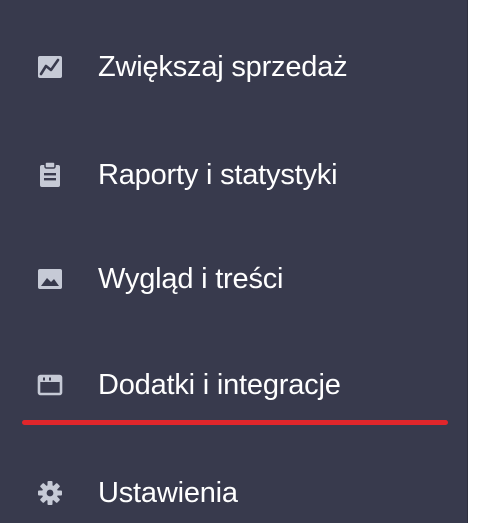 The height and width of the screenshot is (528, 477). I want to click on clipboard-icon, so click(50, 175).